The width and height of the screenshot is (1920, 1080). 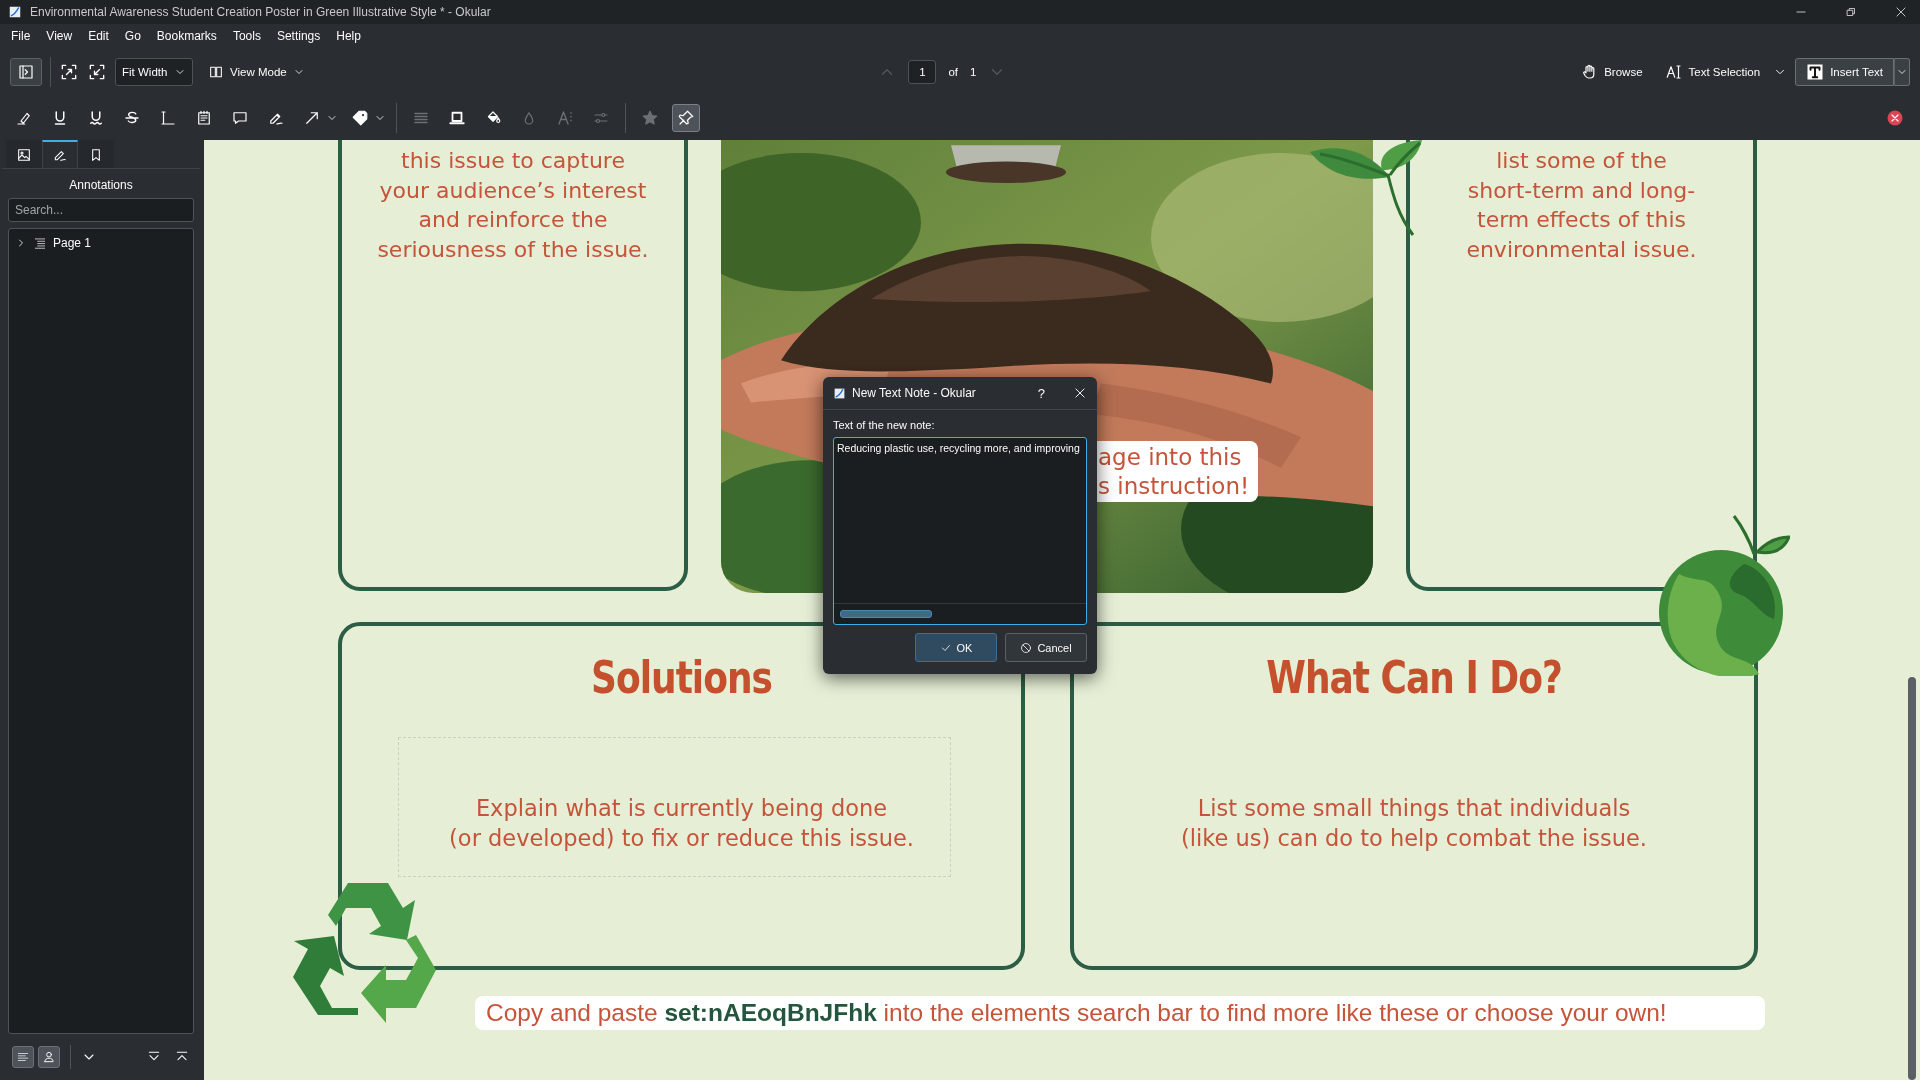 What do you see at coordinates (1815, 72) in the screenshot?
I see `text-tool-icon` at bounding box center [1815, 72].